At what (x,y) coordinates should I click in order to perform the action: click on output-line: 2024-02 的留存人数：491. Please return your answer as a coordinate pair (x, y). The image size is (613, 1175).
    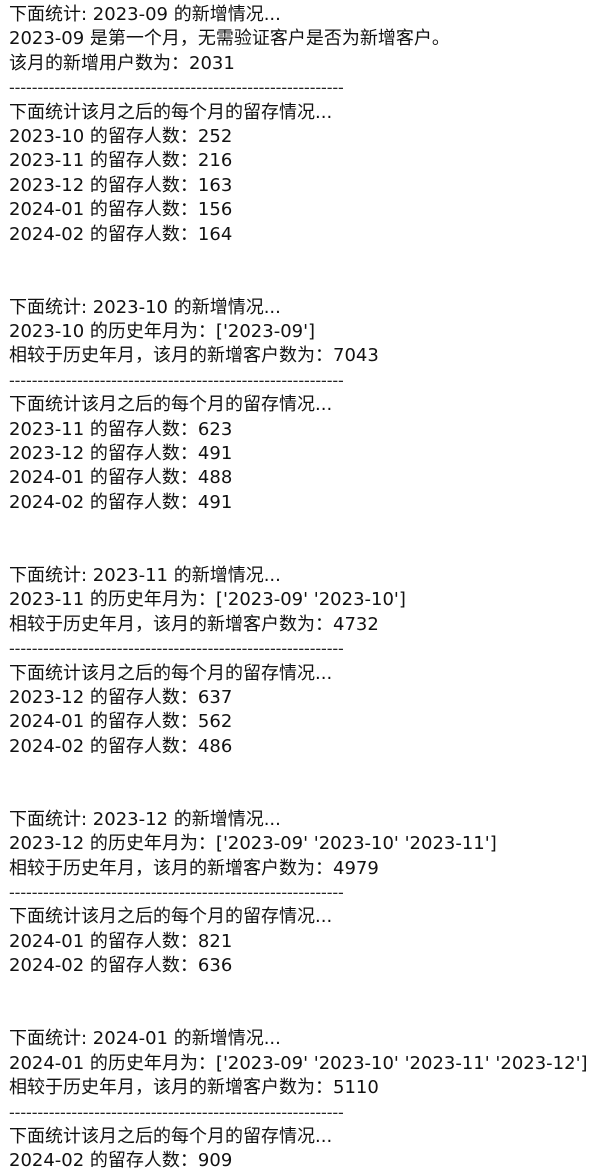
    Looking at the image, I should click on (121, 502).